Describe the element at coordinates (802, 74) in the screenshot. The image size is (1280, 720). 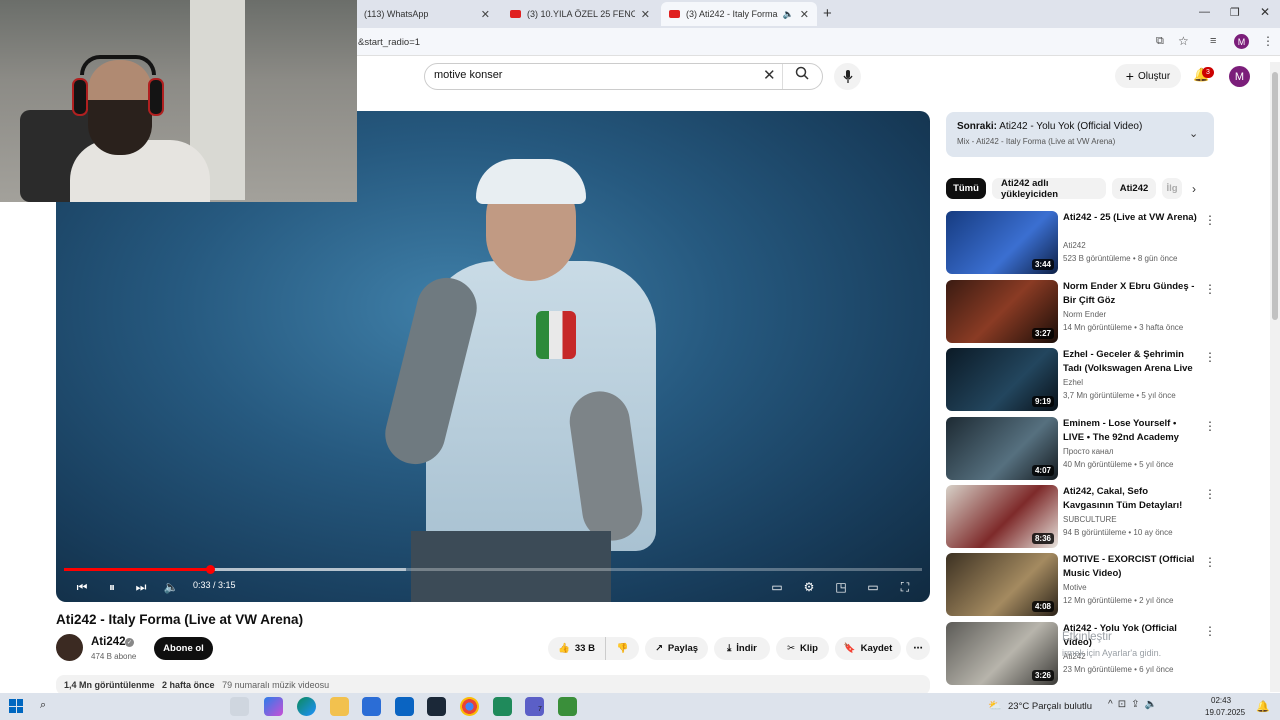
I see `search-icon` at that location.